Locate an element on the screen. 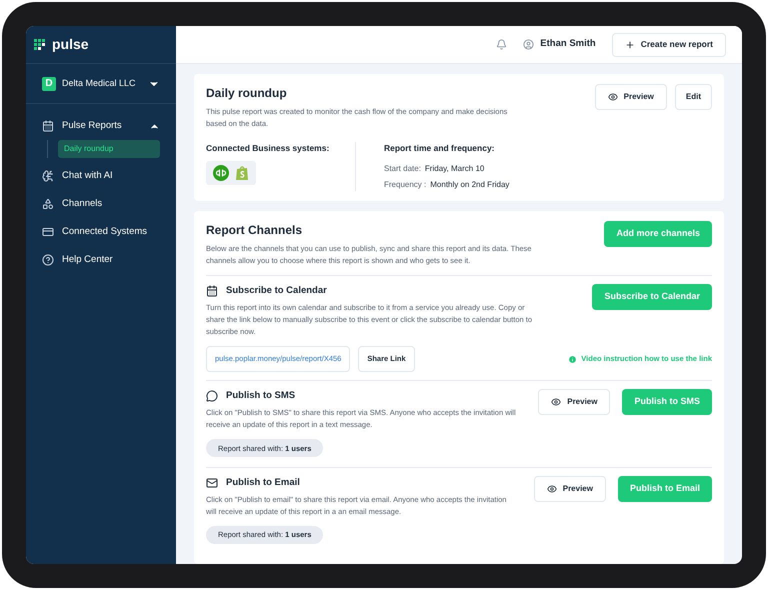 This screenshot has width=768, height=590. company-selector: D Delta Medical LLC is located at coordinates (101, 84).